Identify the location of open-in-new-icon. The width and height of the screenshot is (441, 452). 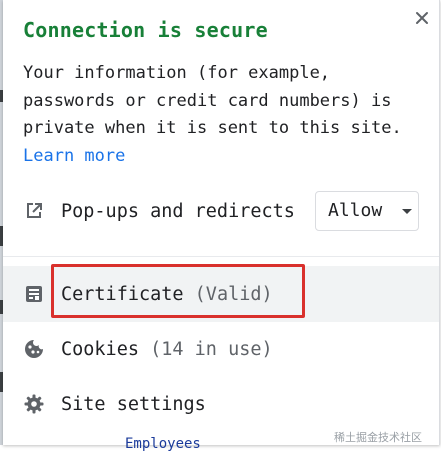
(34, 211).